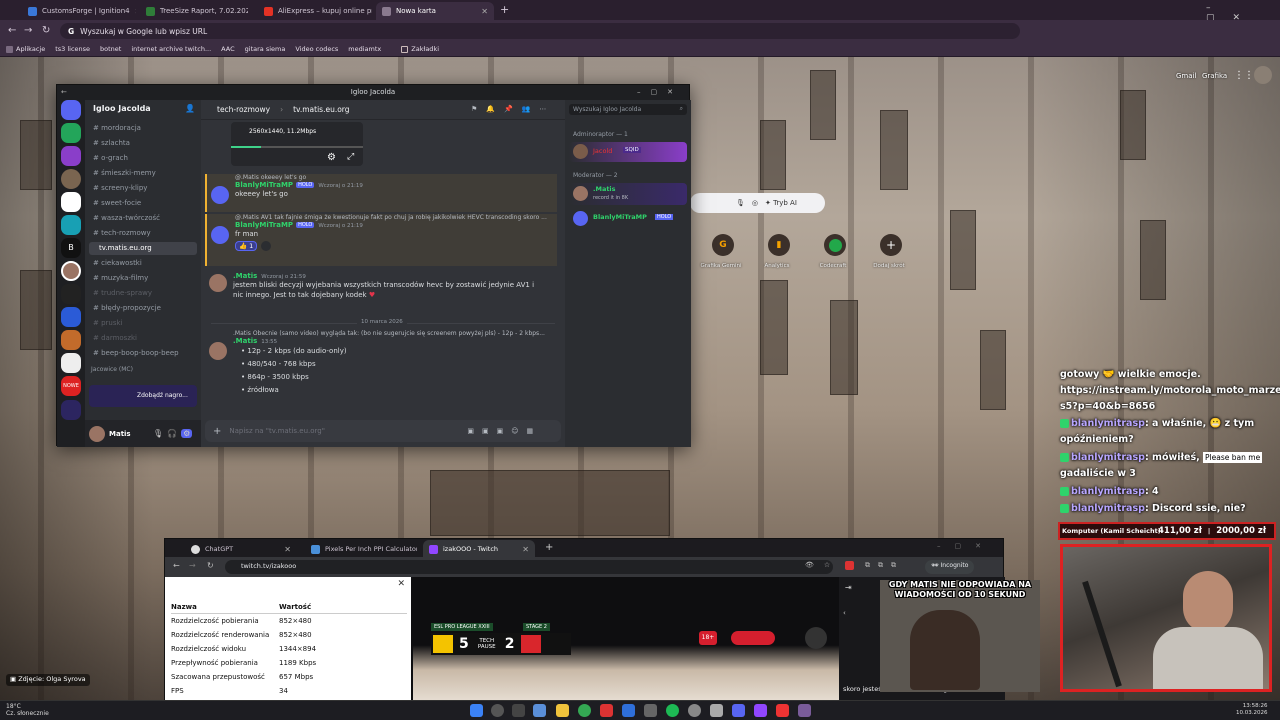 This screenshot has height=720, width=1280. What do you see at coordinates (143, 353) in the screenshot?
I see `channel-item: # beep-boop-boop-beep` at bounding box center [143, 353].